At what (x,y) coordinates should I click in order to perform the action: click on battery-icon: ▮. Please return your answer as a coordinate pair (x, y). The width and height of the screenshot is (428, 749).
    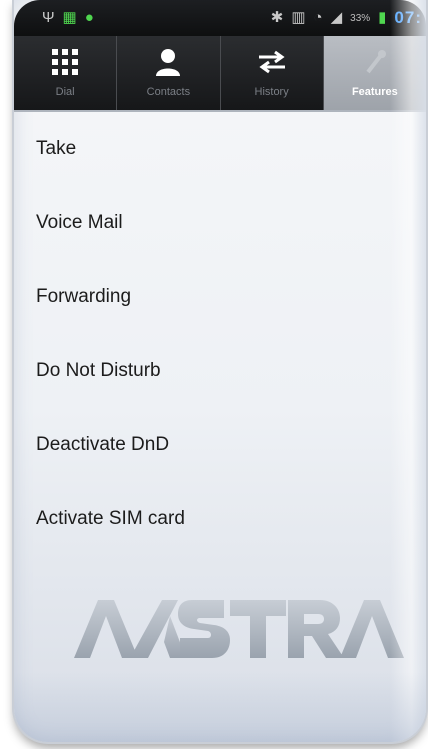
    Looking at the image, I should click on (382, 17).